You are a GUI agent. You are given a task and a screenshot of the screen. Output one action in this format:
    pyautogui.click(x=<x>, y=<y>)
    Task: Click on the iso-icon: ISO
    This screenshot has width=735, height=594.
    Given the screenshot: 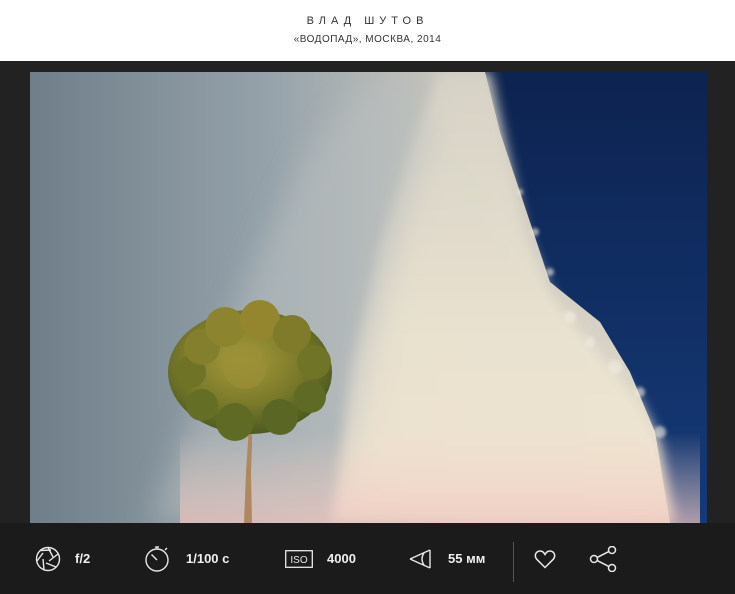 What is the action you would take?
    pyautogui.click(x=299, y=558)
    